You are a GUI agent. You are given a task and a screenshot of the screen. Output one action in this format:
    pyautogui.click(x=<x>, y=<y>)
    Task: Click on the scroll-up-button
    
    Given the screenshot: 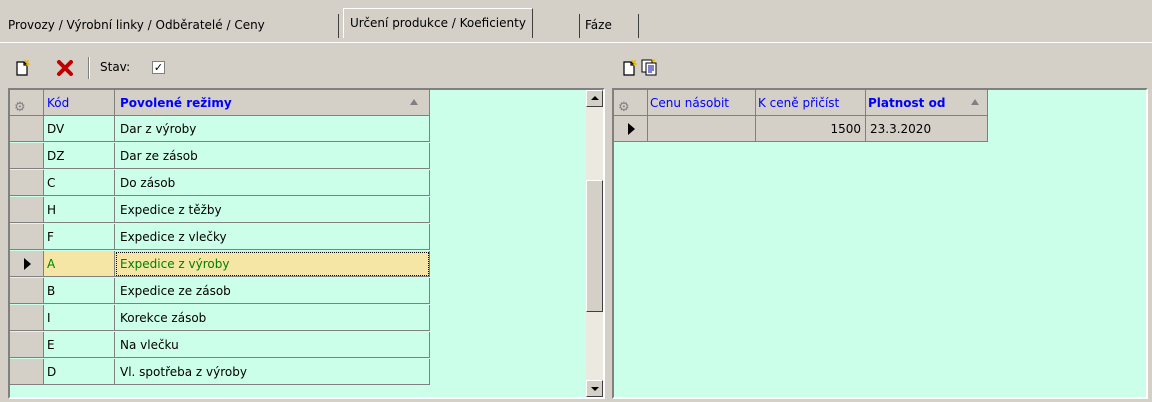 What is the action you would take?
    pyautogui.click(x=594, y=98)
    